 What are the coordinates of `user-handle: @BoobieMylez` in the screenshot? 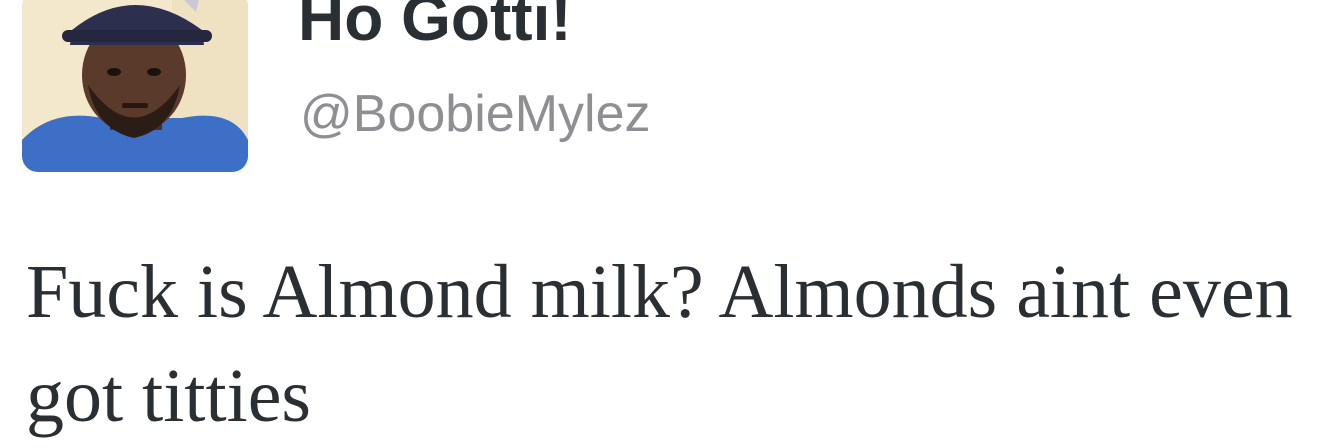 It's located at (475, 114).